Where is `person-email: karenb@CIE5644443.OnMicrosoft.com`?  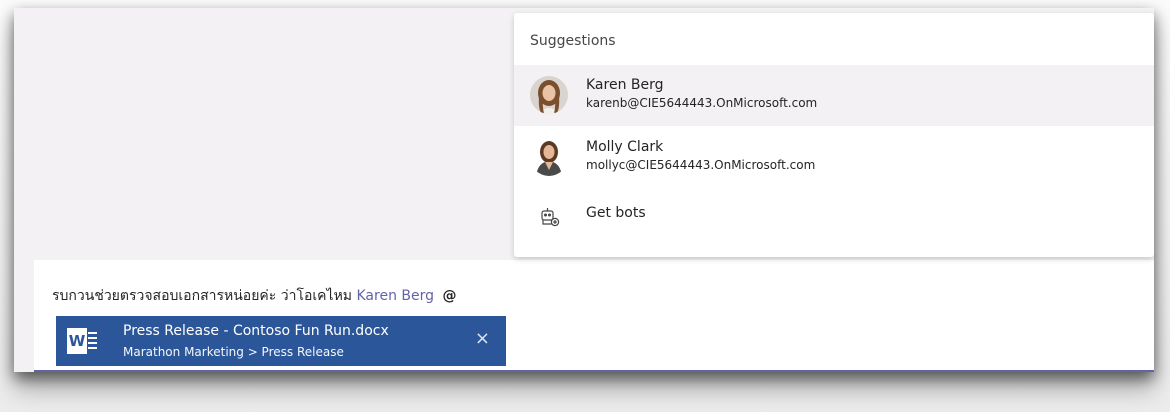
person-email: karenb@CIE5644443.OnMicrosoft.com is located at coordinates (702, 103).